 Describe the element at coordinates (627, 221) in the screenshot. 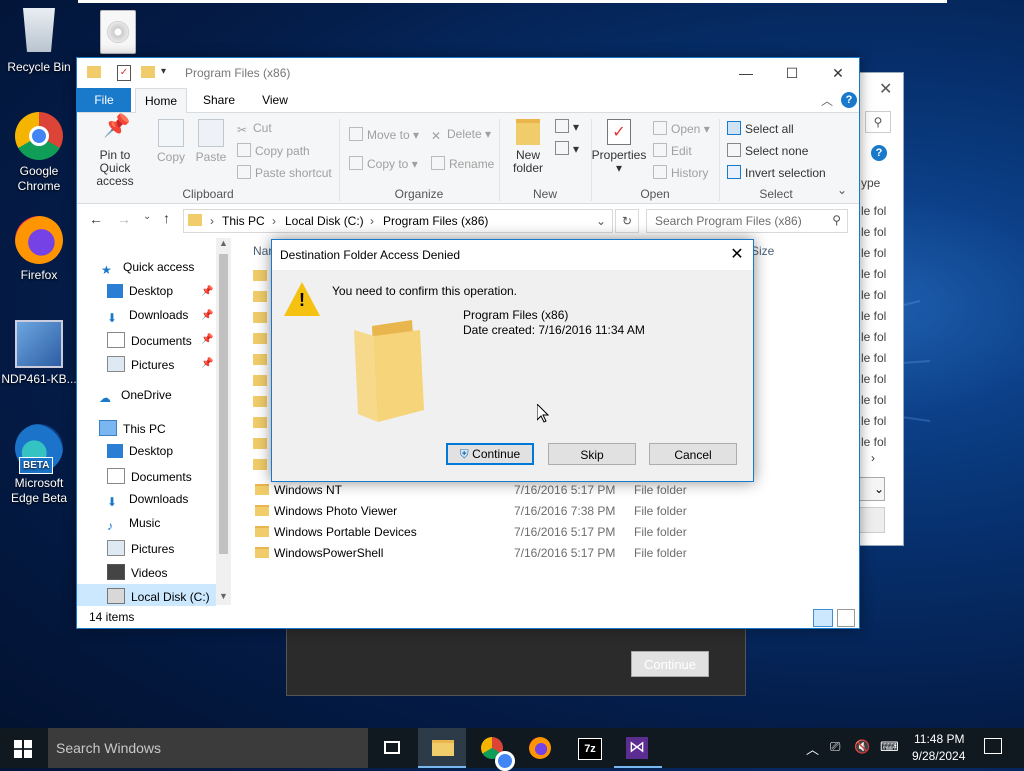

I see `refresh-button: ↻` at that location.